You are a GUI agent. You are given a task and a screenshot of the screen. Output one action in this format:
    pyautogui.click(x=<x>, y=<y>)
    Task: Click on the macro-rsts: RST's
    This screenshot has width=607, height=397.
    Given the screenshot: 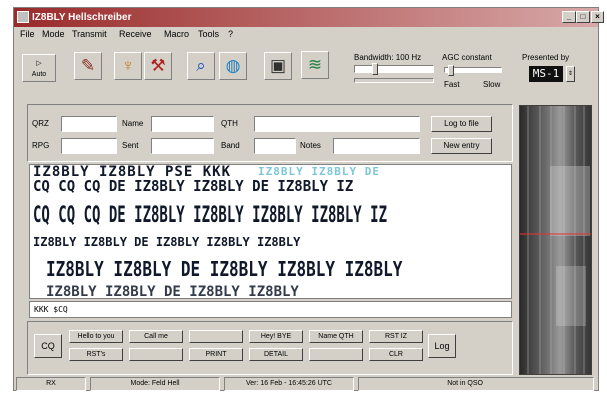 What is the action you would take?
    pyautogui.click(x=96, y=354)
    